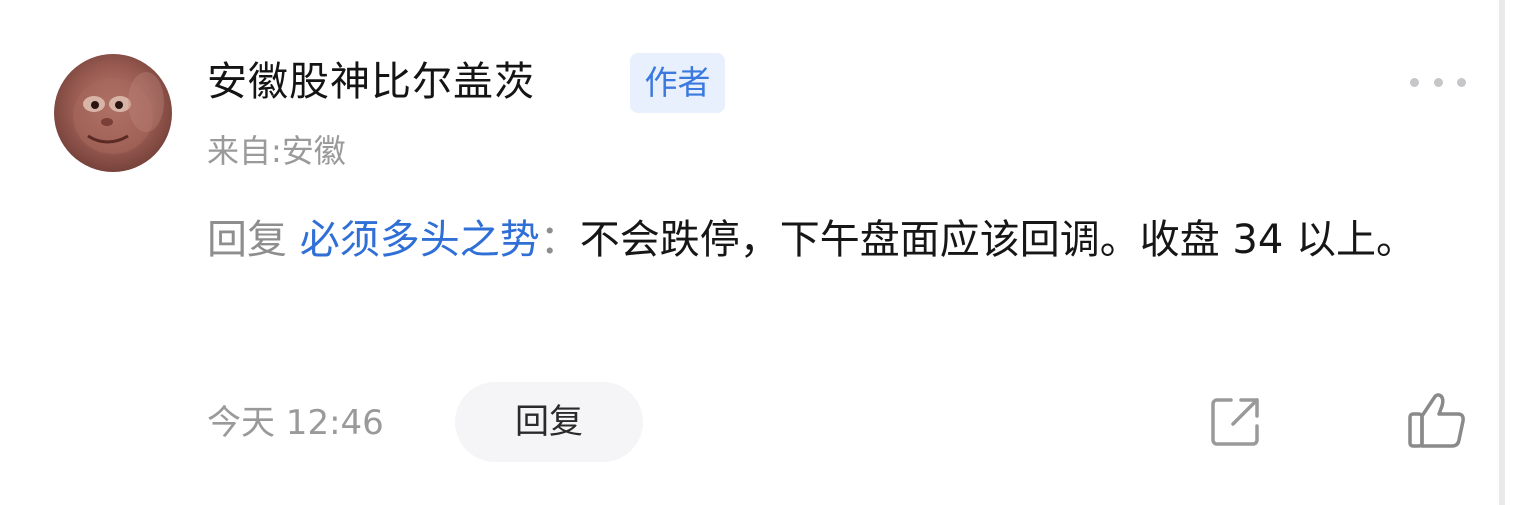  Describe the element at coordinates (677, 83) in the screenshot. I see `author-badge: 作者` at that location.